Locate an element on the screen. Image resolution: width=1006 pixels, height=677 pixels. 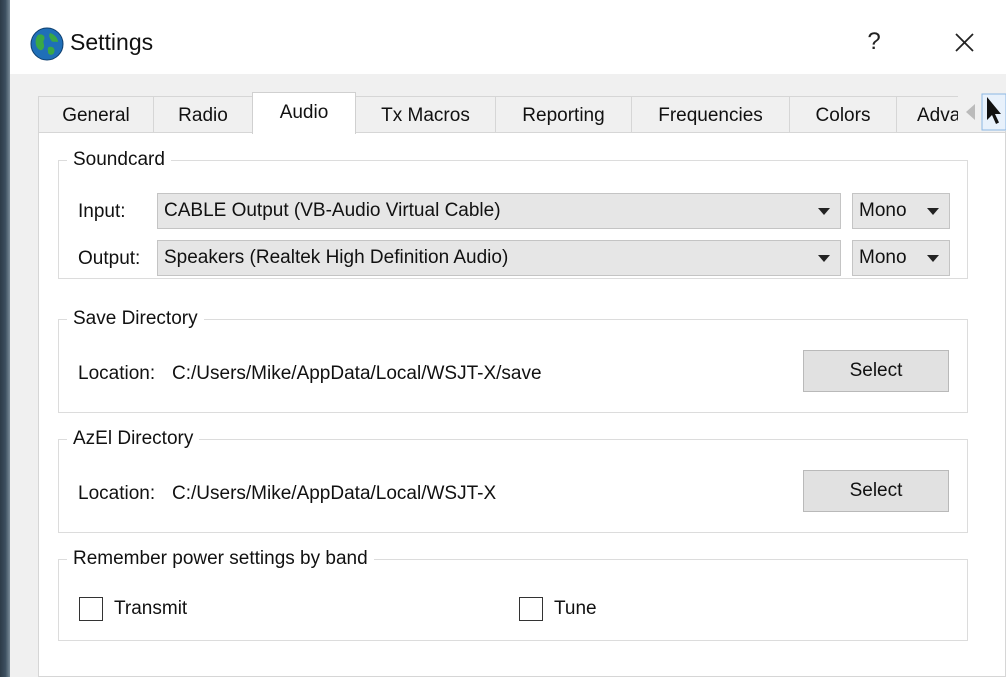
title-bar: Settings ? is located at coordinates (508, 39).